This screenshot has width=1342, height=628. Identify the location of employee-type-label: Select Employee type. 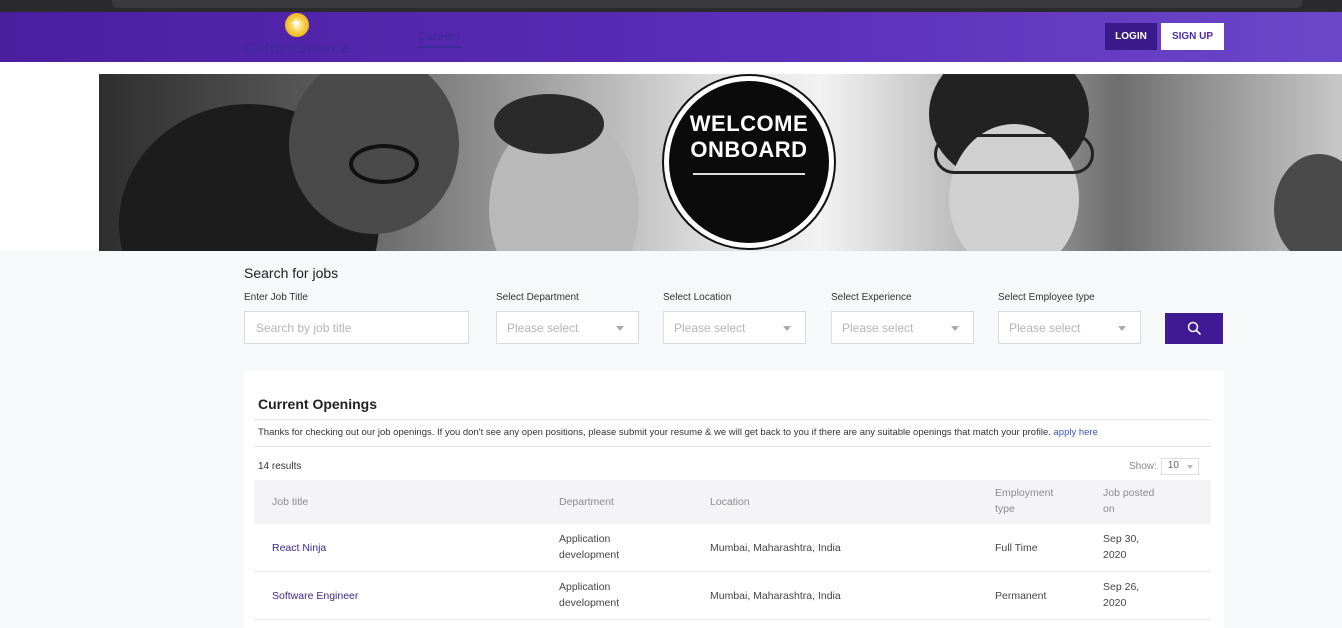
(1046, 297).